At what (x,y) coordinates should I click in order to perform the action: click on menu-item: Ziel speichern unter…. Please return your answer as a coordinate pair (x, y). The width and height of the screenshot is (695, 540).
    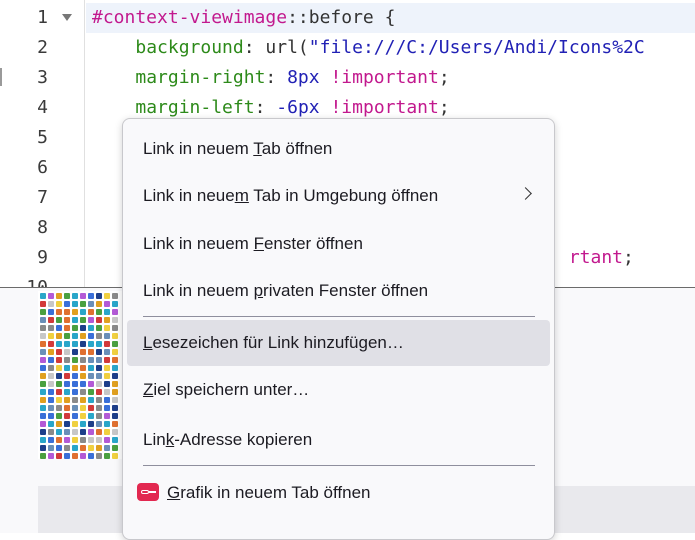
    Looking at the image, I should click on (338, 390).